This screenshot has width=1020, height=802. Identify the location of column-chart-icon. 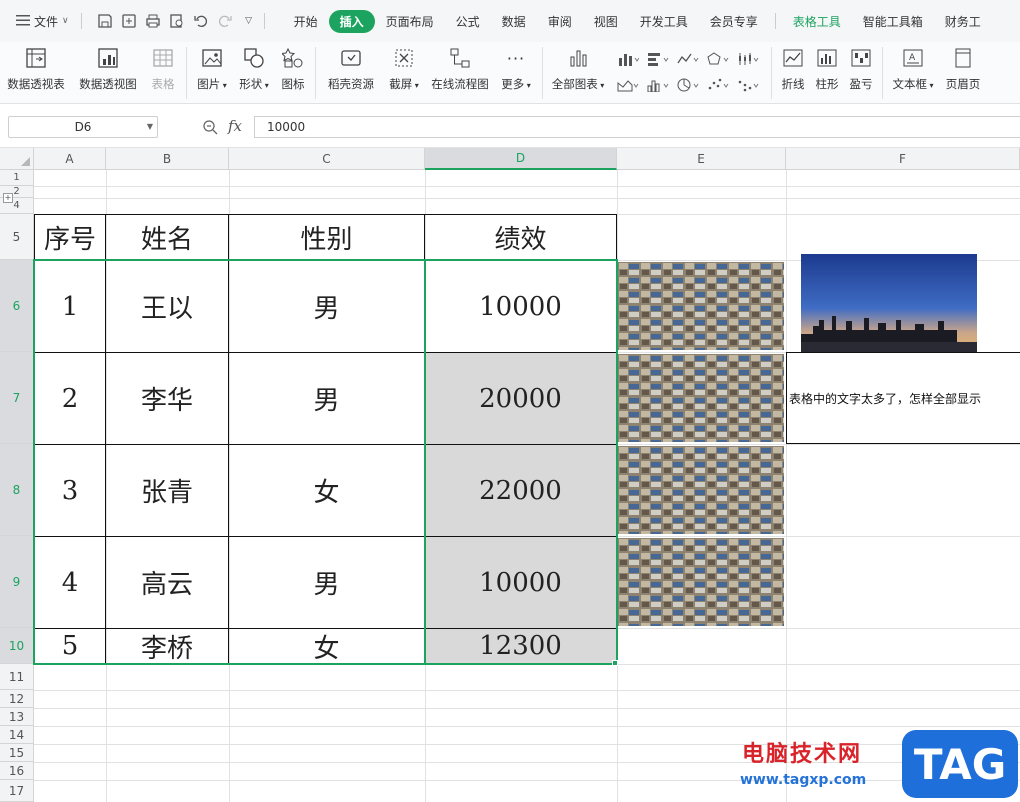
(628, 59).